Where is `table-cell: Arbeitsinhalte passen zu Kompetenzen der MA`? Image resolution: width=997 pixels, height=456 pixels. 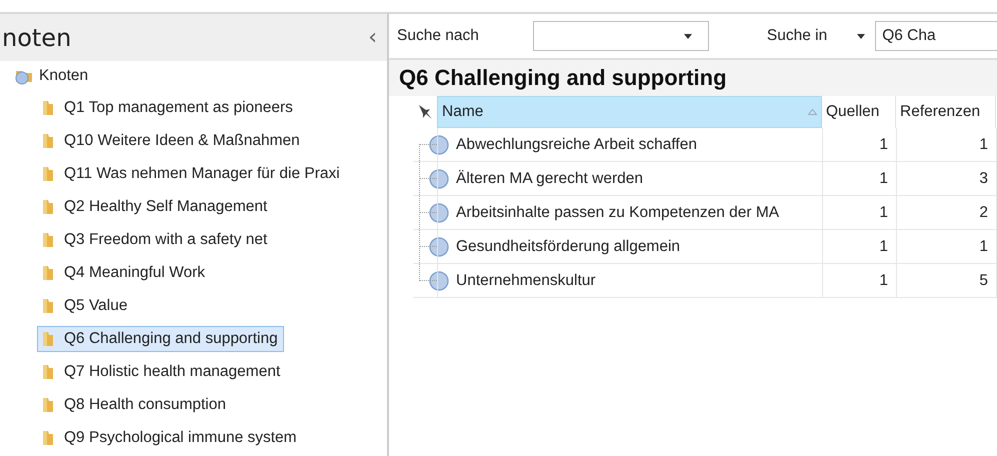 table-cell: Arbeitsinhalte passen zu Kompetenzen der MA is located at coordinates (618, 213).